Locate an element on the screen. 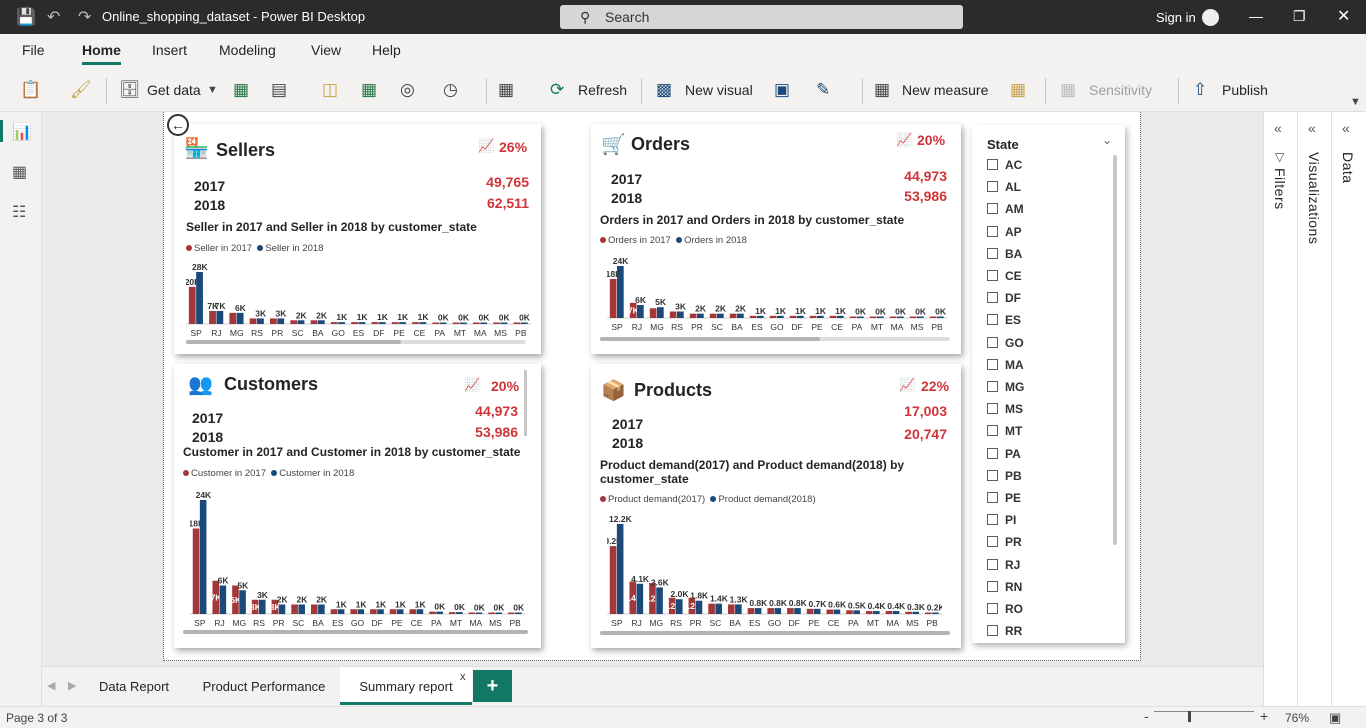 Image resolution: width=1366 pixels, height=728 pixels. quick-measure-icon: ▦ is located at coordinates (1018, 90).